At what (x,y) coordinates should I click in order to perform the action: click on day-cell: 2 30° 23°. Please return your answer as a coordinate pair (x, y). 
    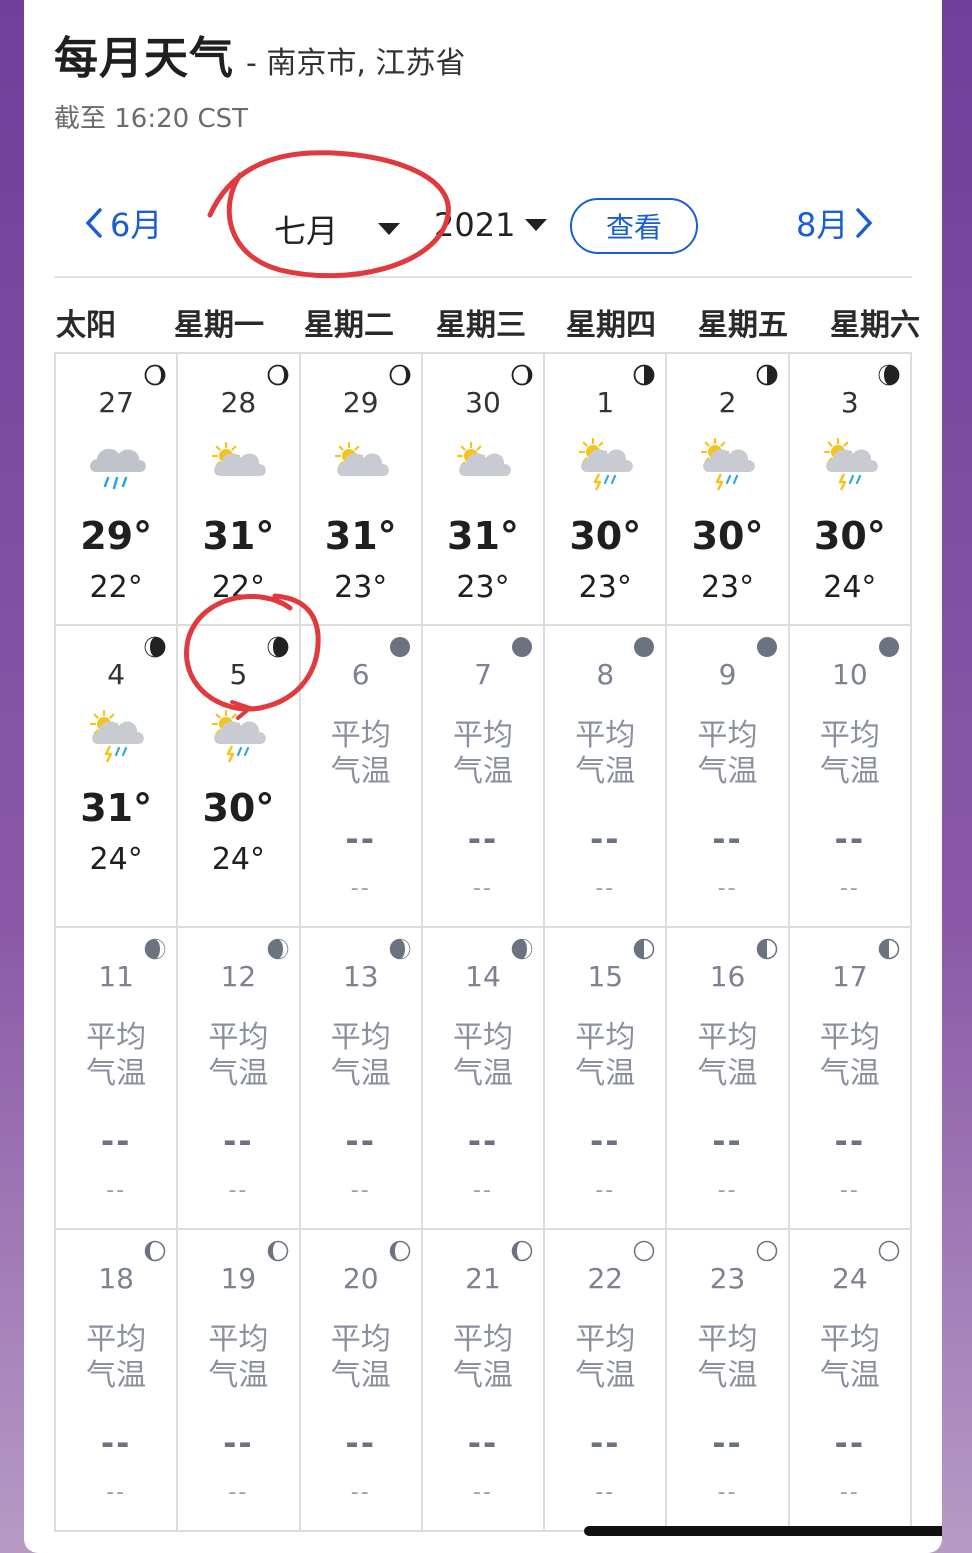
    Looking at the image, I should click on (728, 489).